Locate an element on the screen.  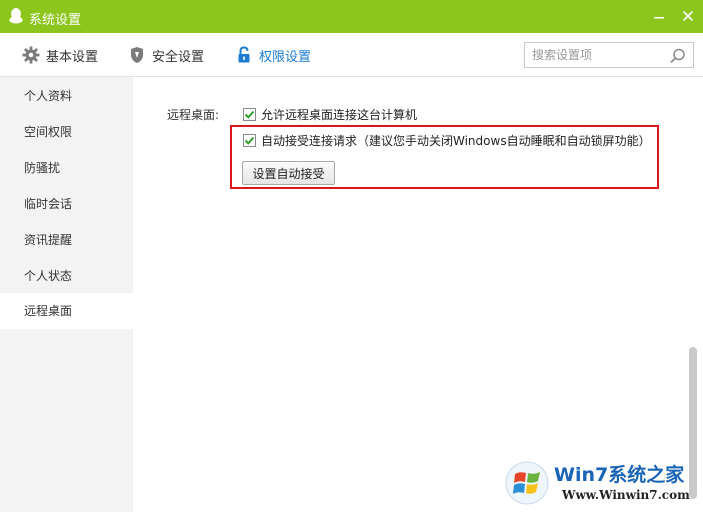
lock-icon is located at coordinates (244, 55).